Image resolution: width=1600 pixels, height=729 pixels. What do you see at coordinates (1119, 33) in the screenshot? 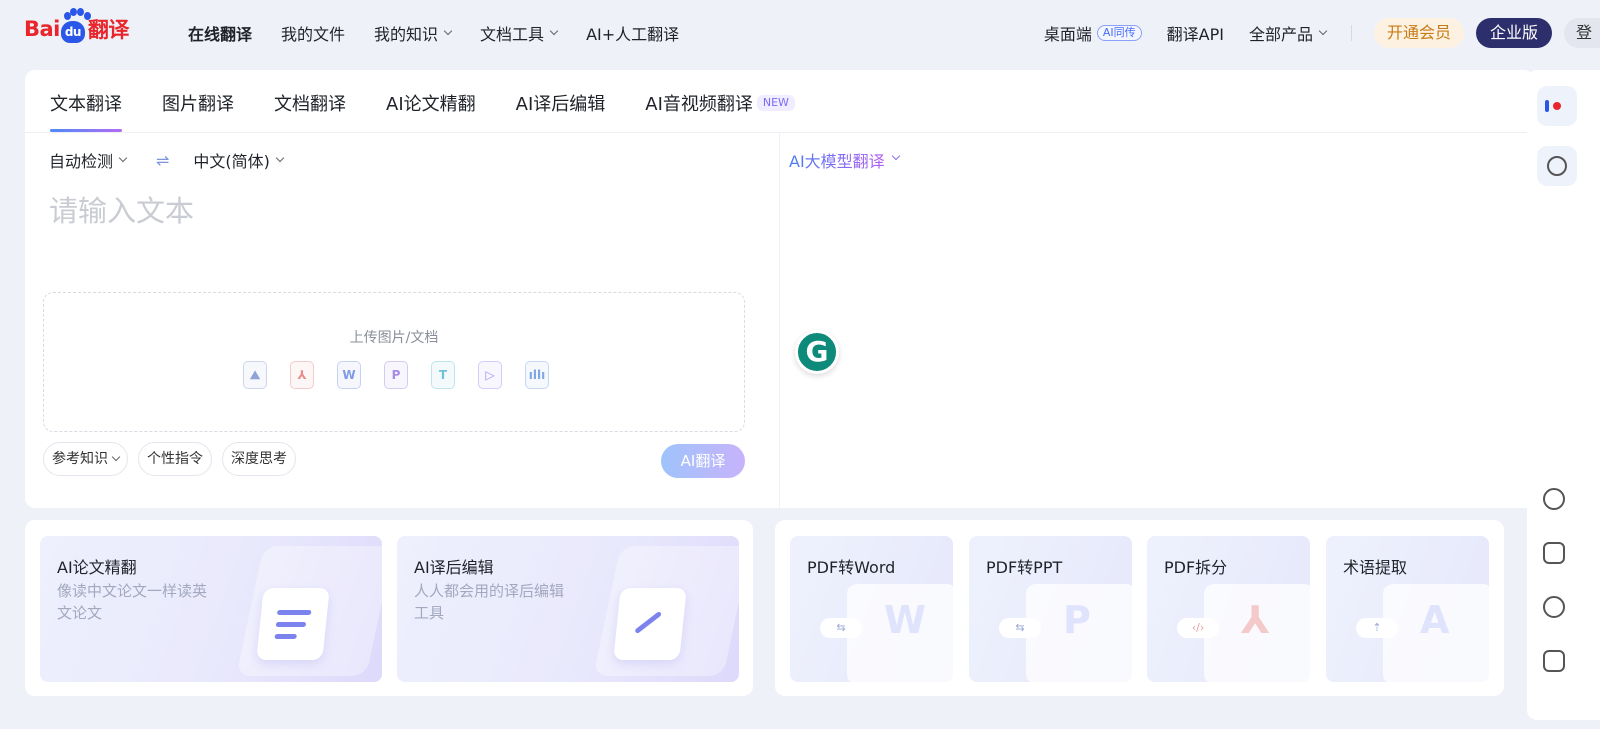
I see `ai-simultaneous-badge: AI同传` at bounding box center [1119, 33].